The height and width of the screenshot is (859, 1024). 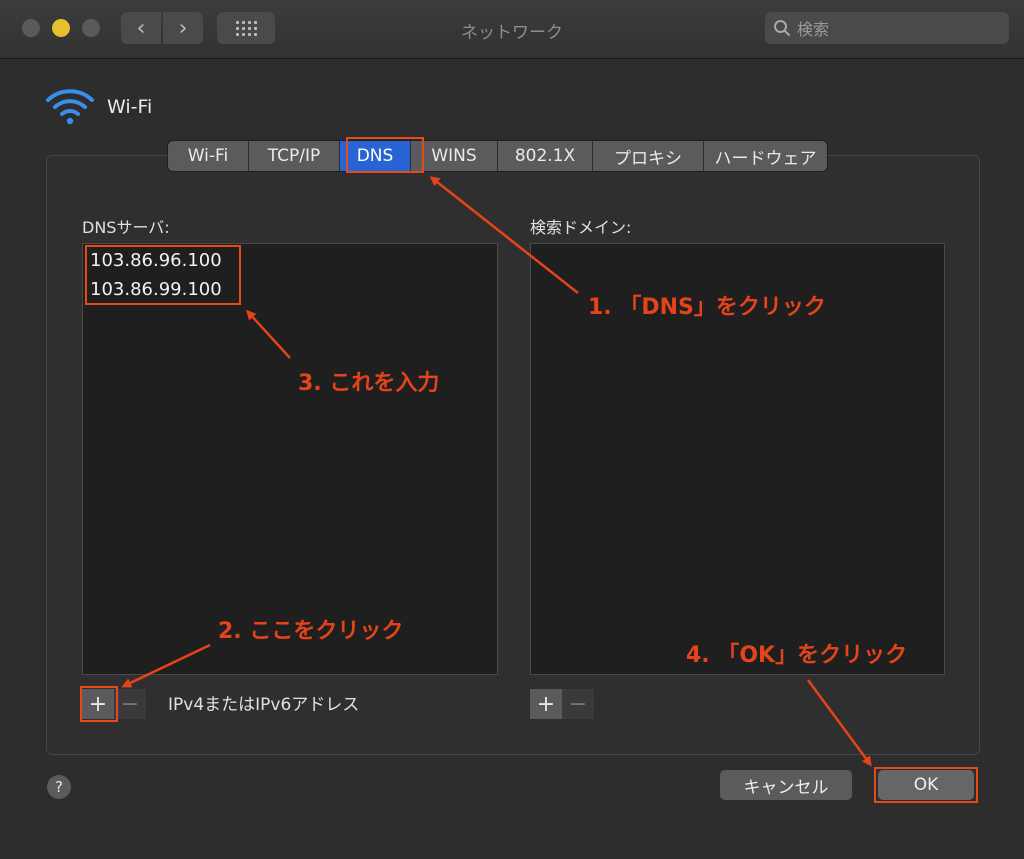 What do you see at coordinates (369, 383) in the screenshot?
I see `annotation-step3: 3. これを入力` at bounding box center [369, 383].